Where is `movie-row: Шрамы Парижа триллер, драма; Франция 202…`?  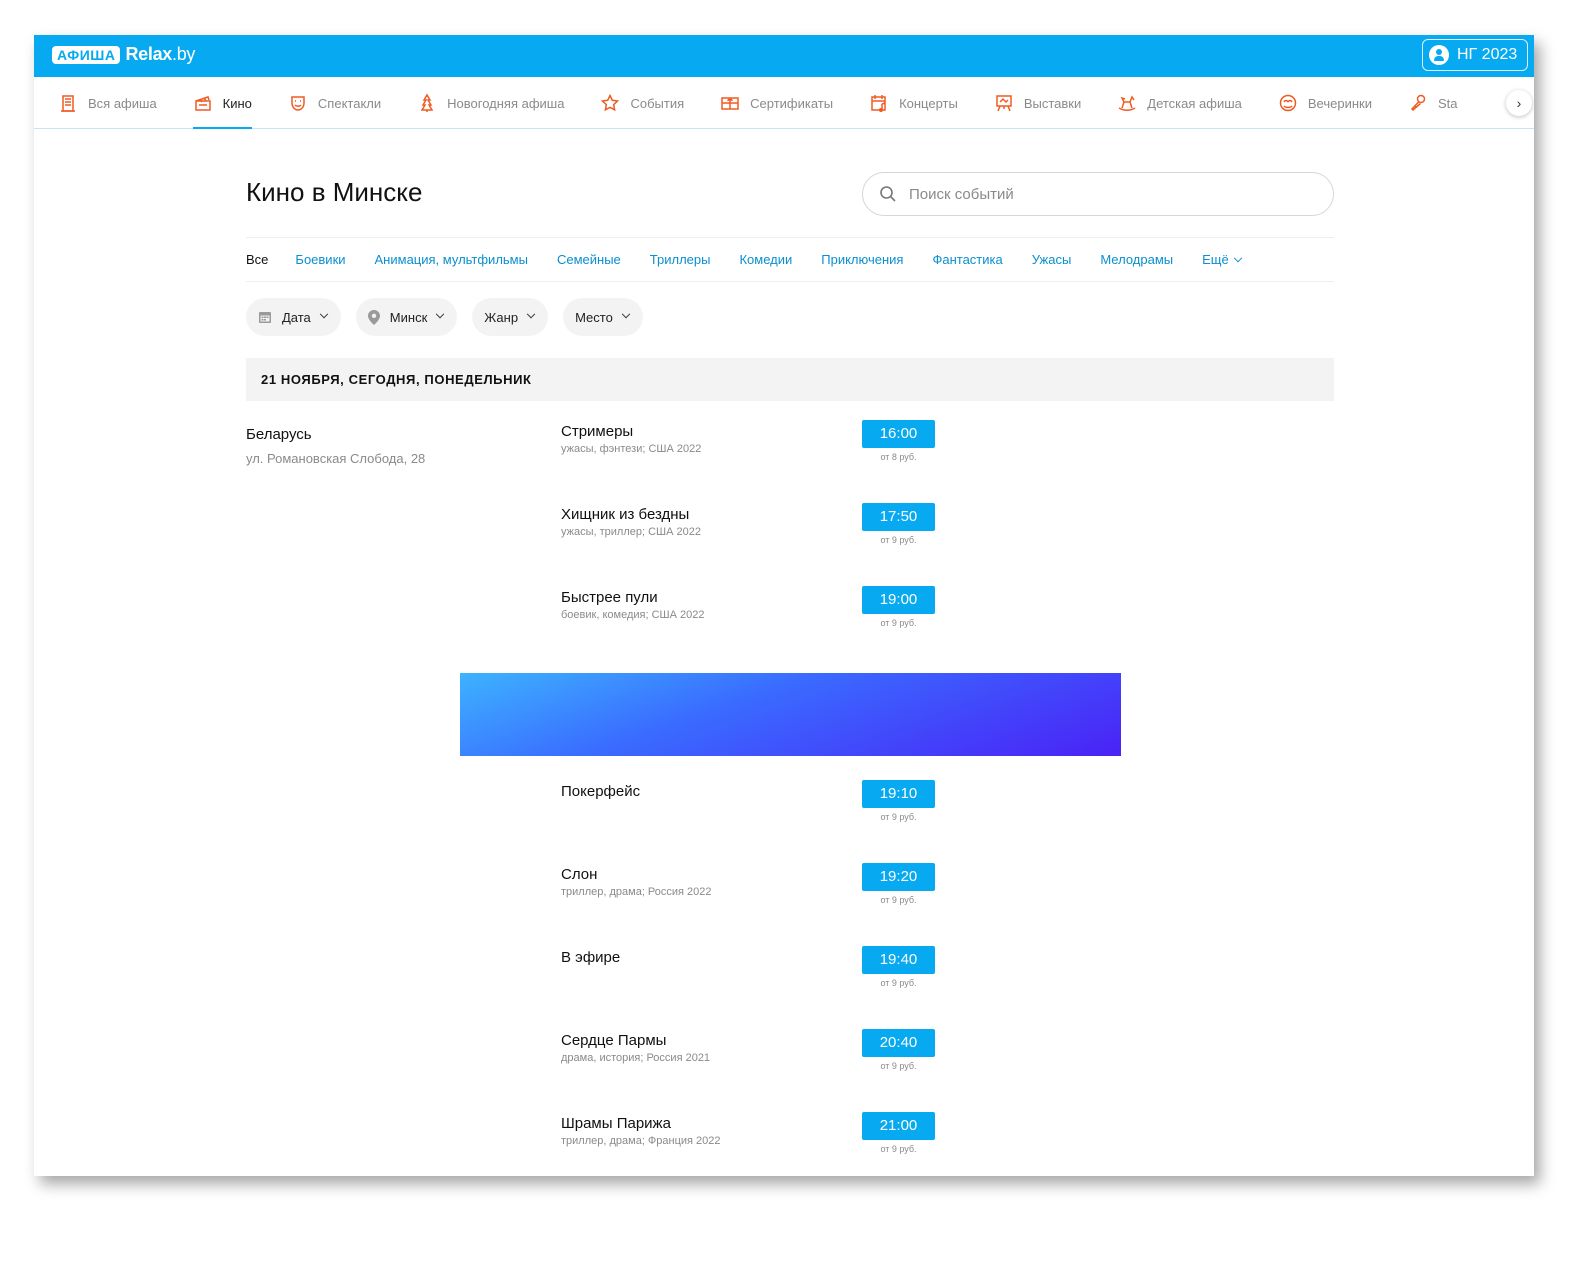 movie-row: Шрамы Парижа триллер, драма; Франция 202… is located at coordinates (947, 1142).